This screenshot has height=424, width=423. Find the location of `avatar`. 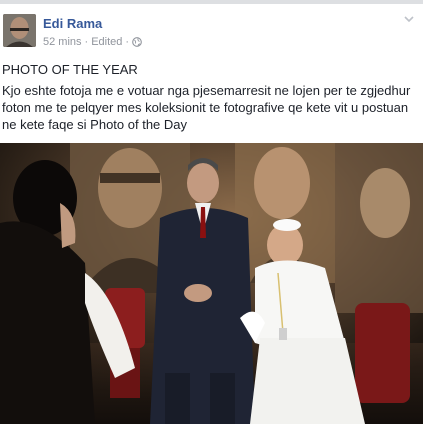

avatar is located at coordinates (19, 30).